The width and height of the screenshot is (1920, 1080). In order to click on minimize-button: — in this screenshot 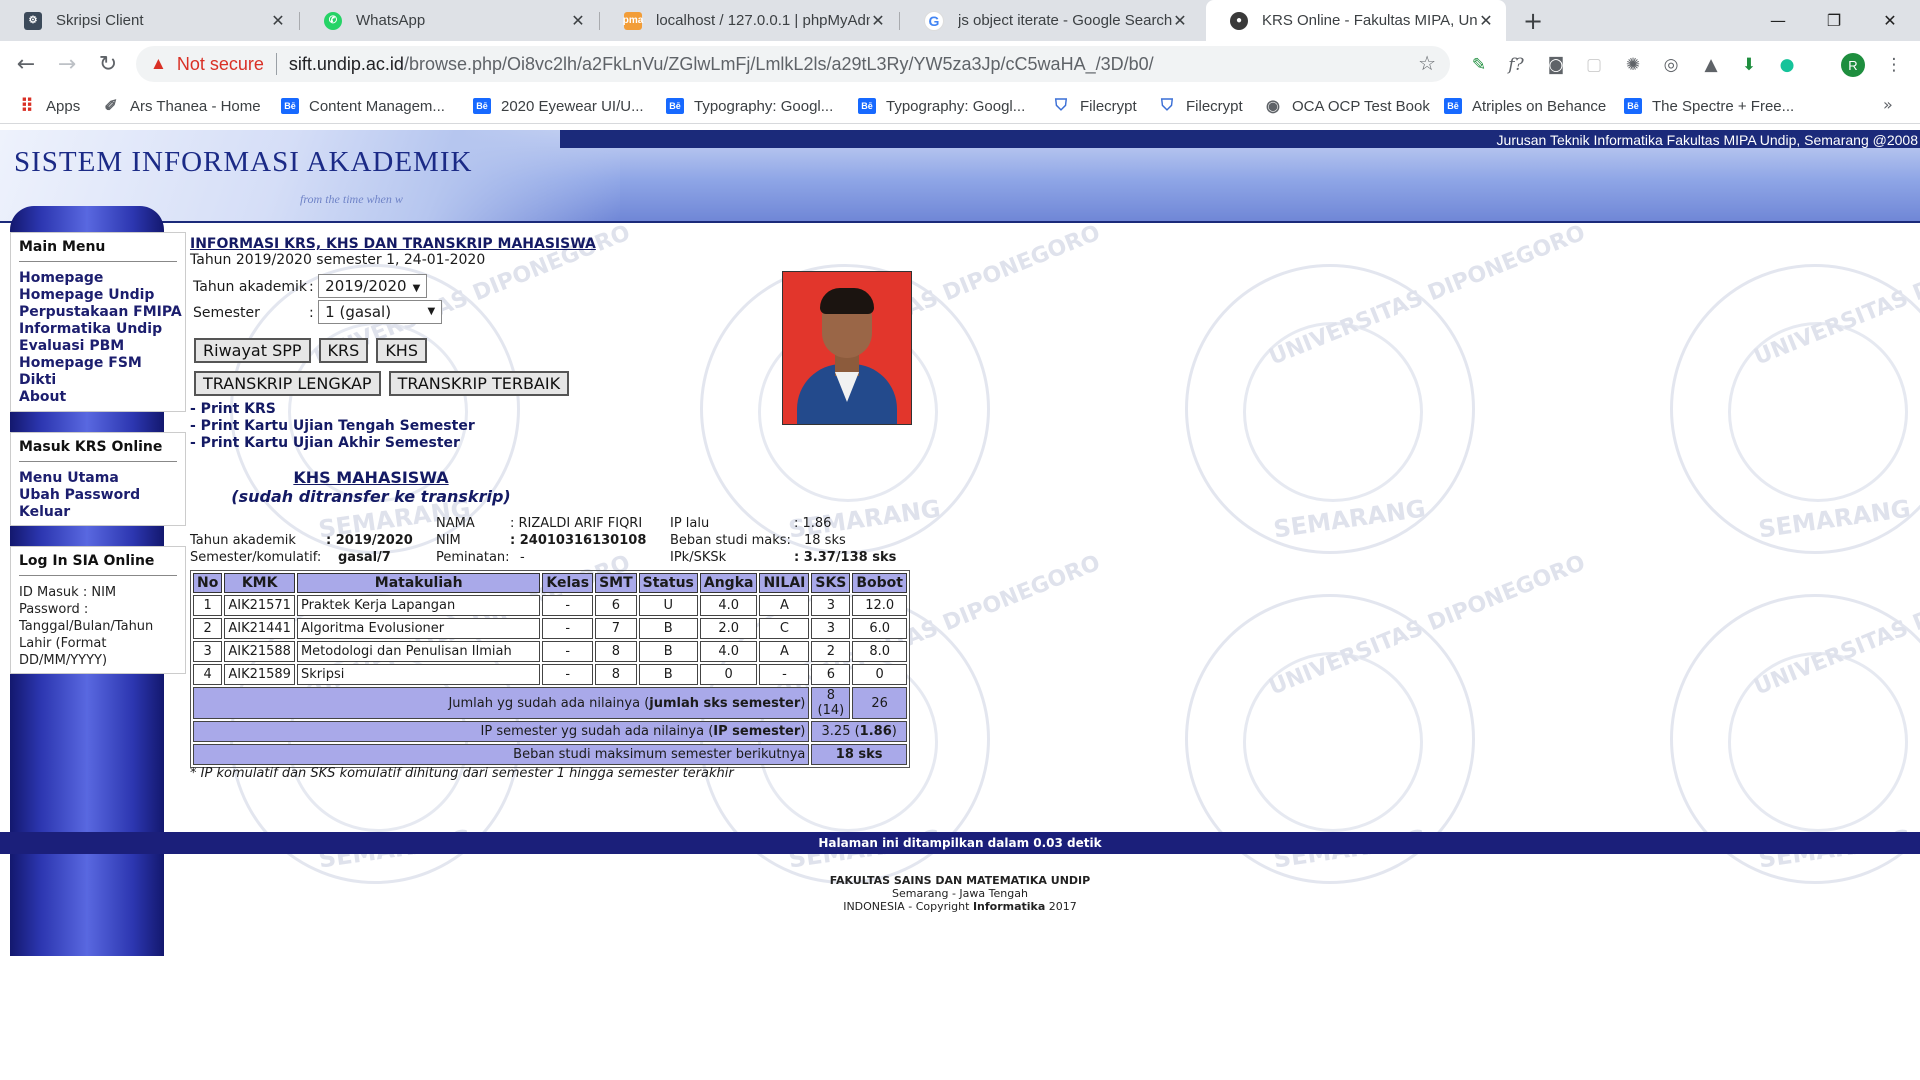, I will do `click(1778, 20)`.